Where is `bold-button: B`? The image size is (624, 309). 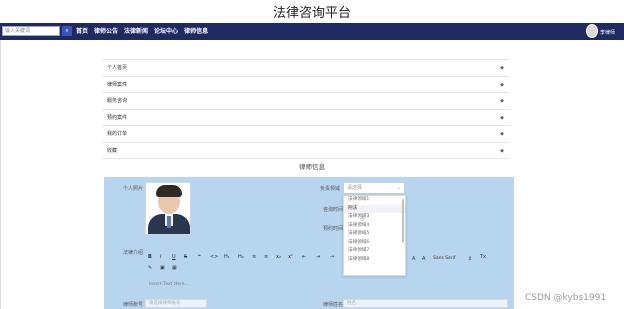
bold-button: B is located at coordinates (150, 257).